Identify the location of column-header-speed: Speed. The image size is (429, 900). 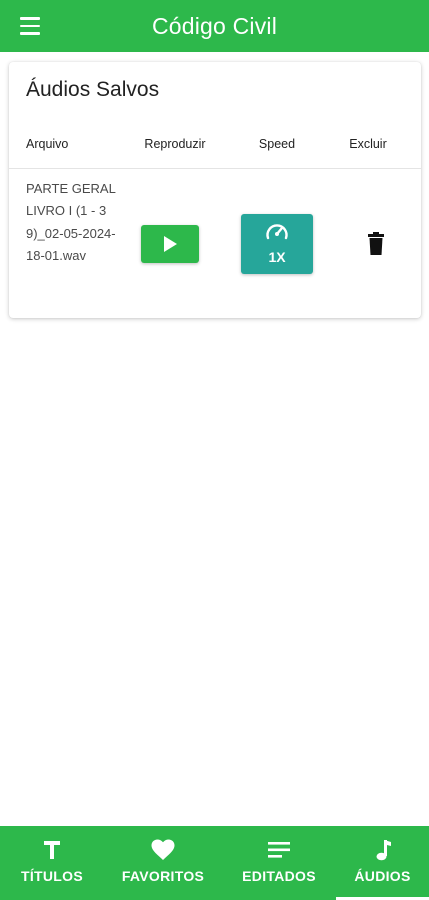
(277, 144).